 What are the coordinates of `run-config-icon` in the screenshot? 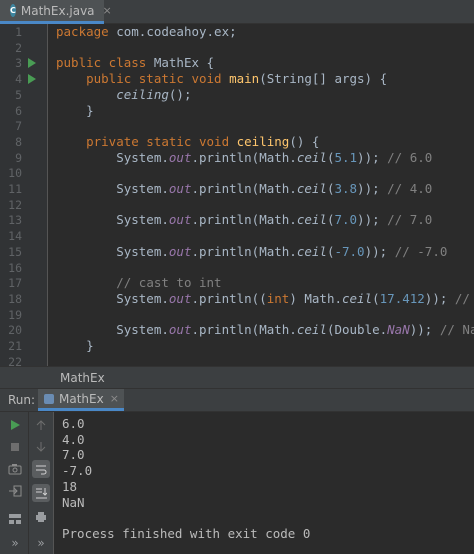 It's located at (49, 398).